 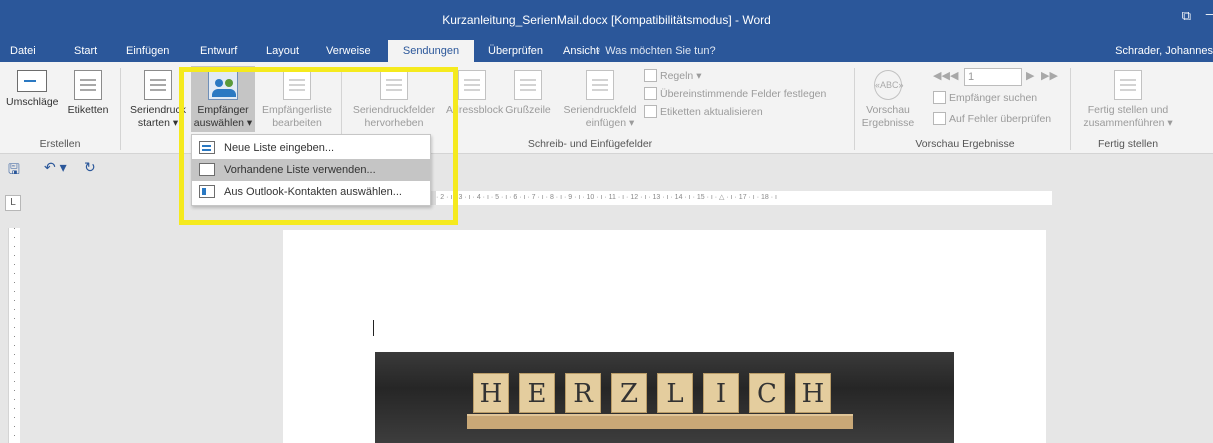 What do you see at coordinates (650, 93) in the screenshot?
I see `match-fields-icon` at bounding box center [650, 93].